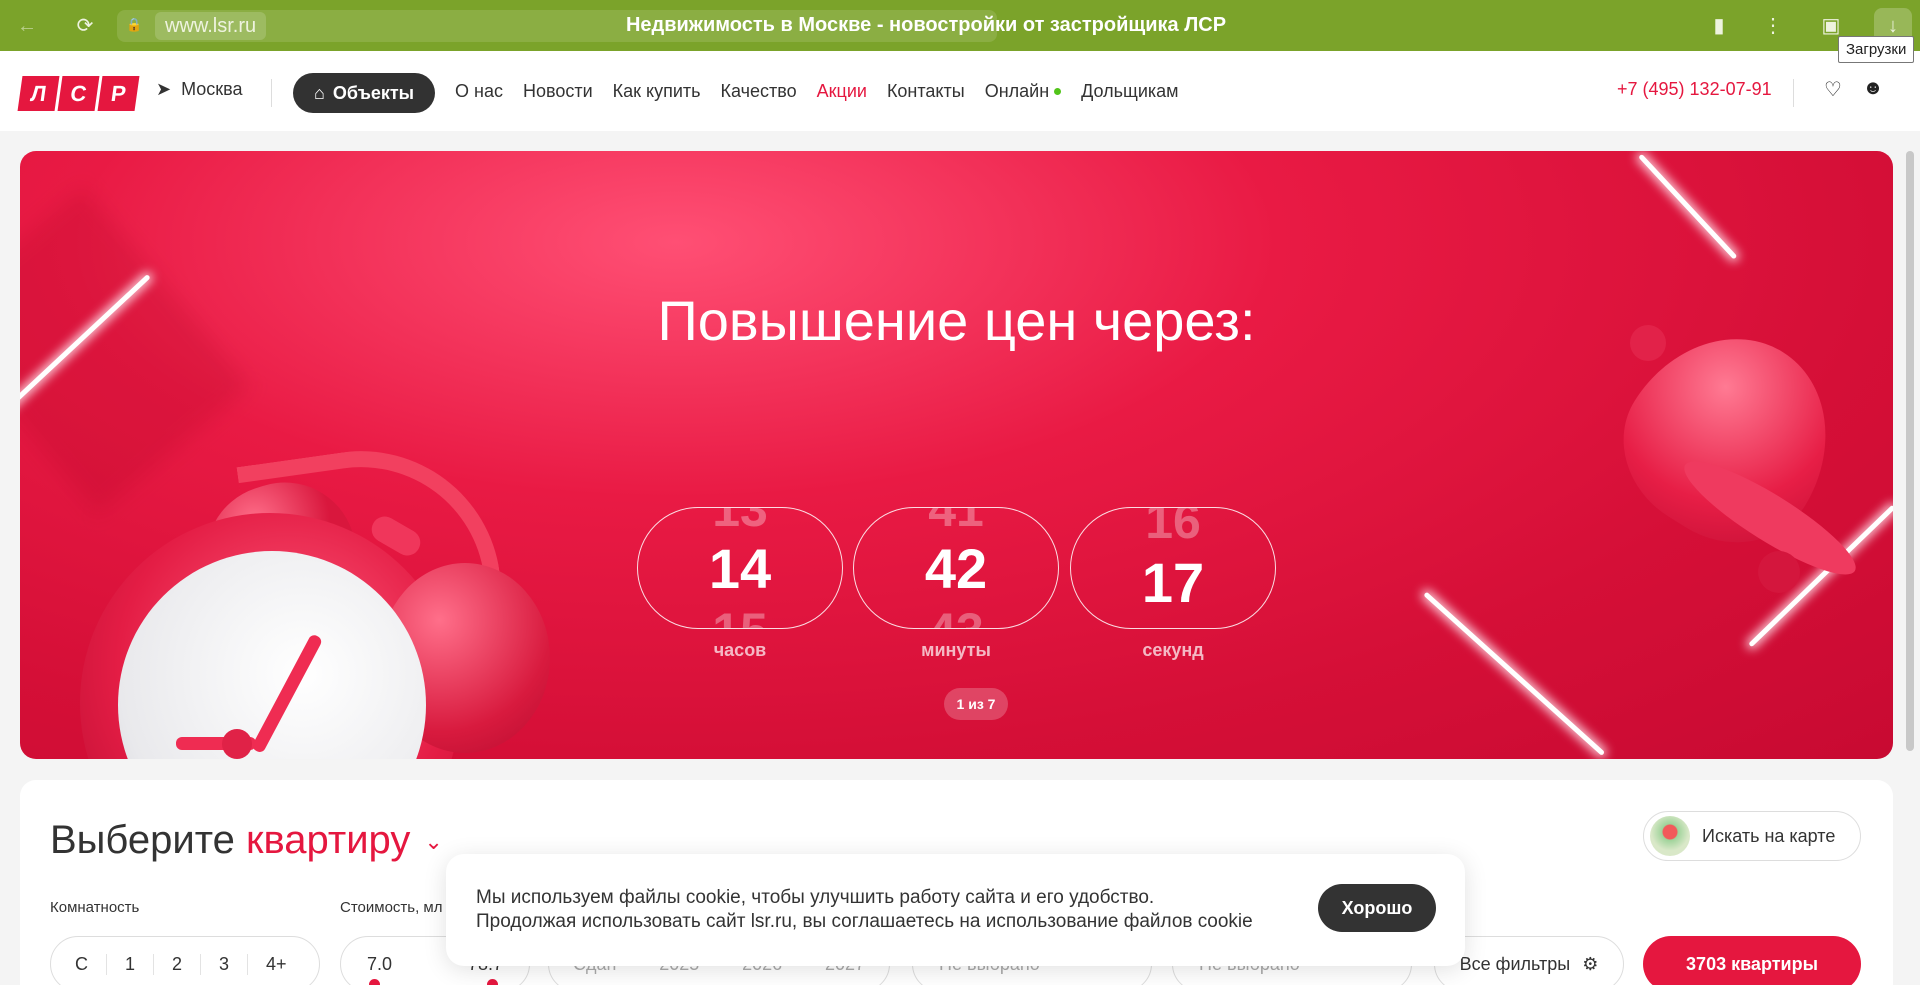  What do you see at coordinates (1773, 26) in the screenshot?
I see `menu-dots-icon: ⋮` at bounding box center [1773, 26].